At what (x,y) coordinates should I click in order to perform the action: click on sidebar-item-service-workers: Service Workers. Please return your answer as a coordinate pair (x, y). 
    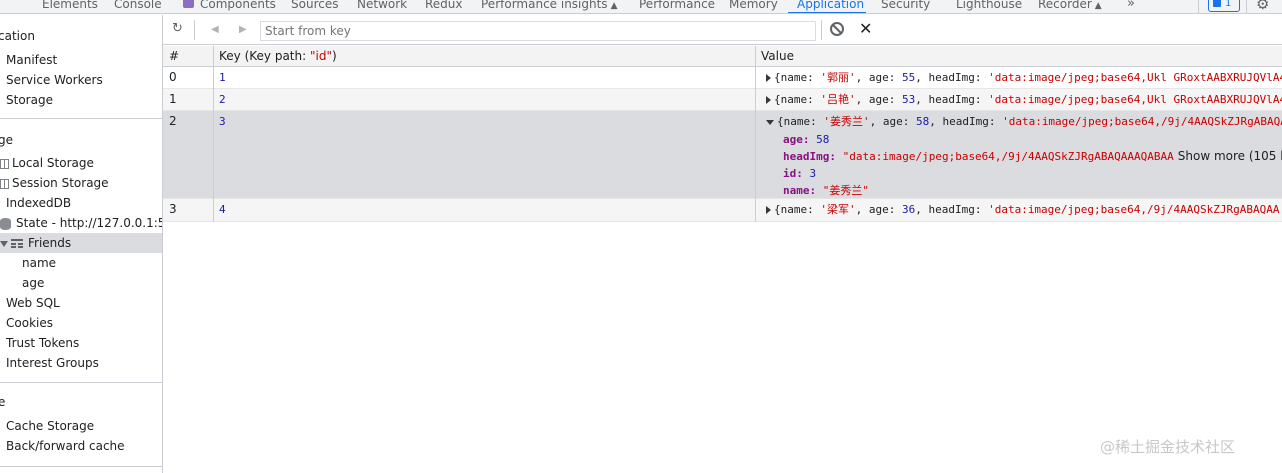
    Looking at the image, I should click on (81, 80).